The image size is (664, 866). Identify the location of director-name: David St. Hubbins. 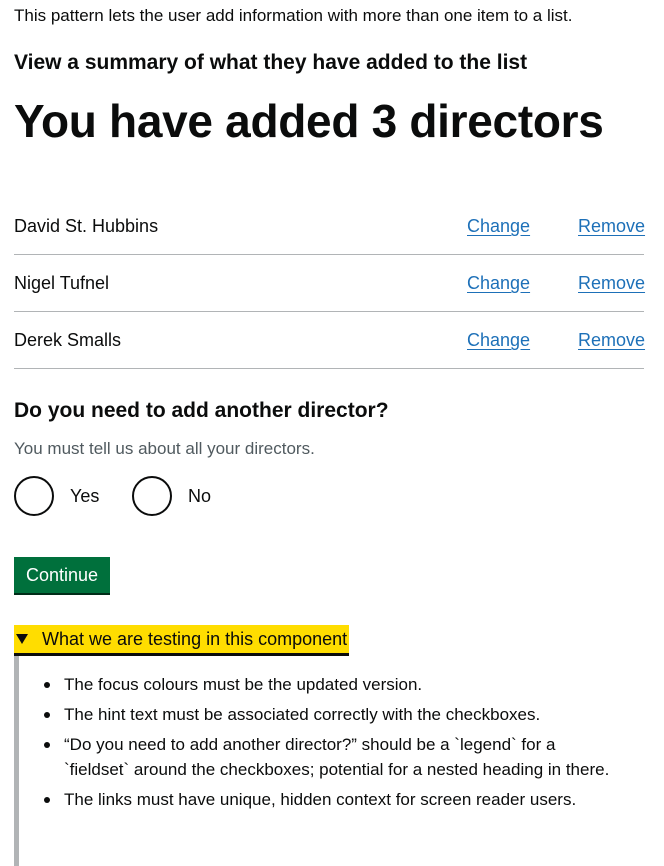
(86, 226).